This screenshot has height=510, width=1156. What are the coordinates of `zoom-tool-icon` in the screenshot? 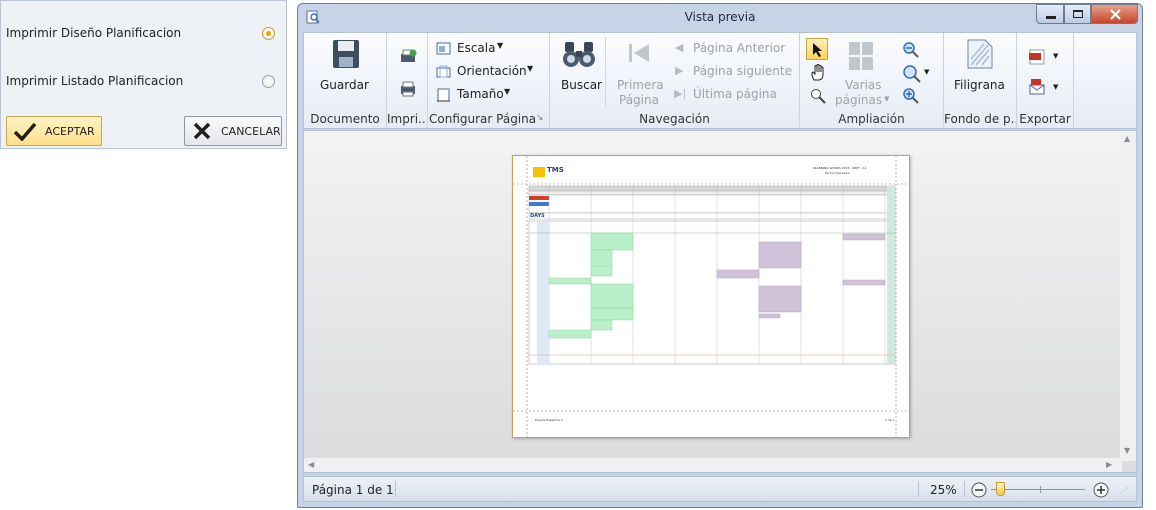 It's located at (818, 96).